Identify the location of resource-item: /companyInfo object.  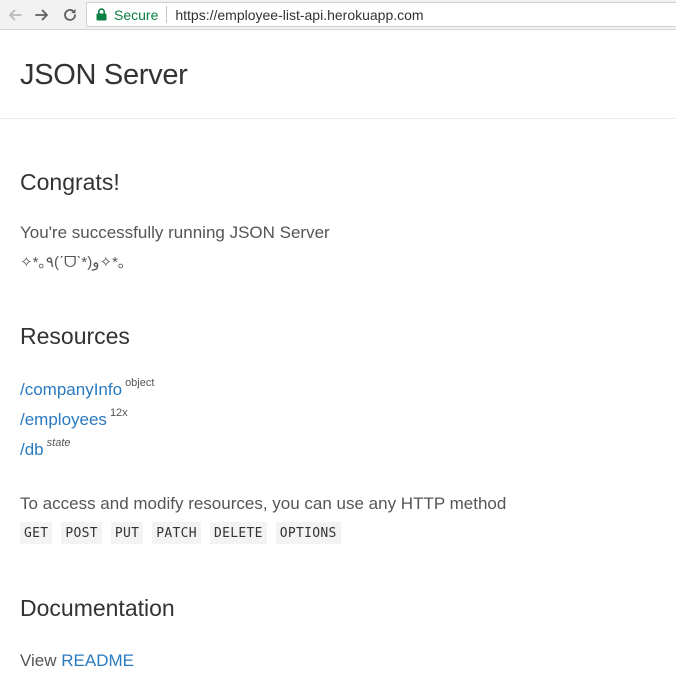
(87, 388).